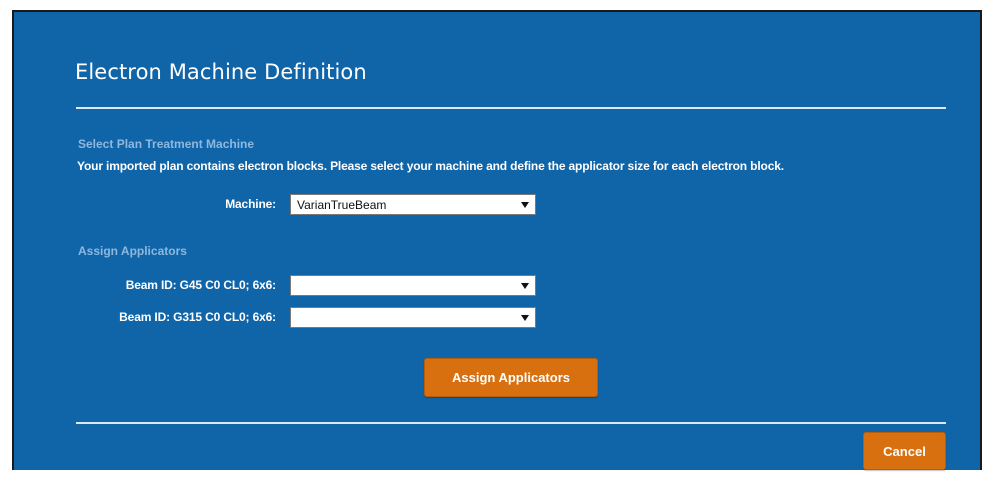 This screenshot has height=491, width=996. What do you see at coordinates (413, 204) in the screenshot?
I see `machine-select: VarianTrueBeam` at bounding box center [413, 204].